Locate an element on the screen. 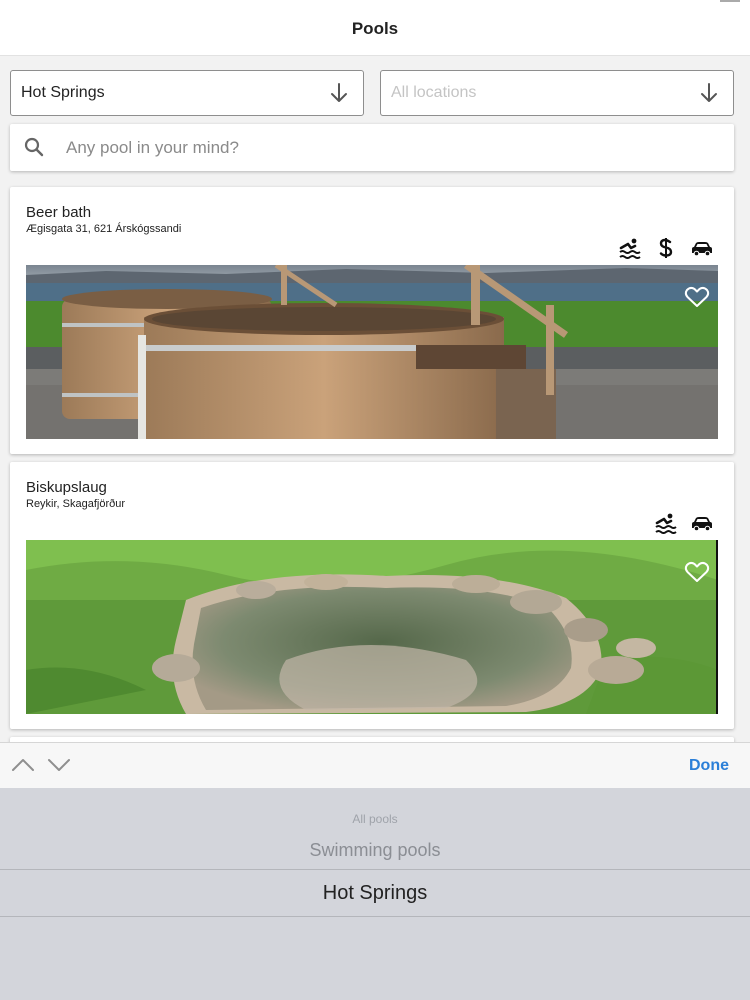 The width and height of the screenshot is (750, 1000). done-button: Done is located at coordinates (709, 766).